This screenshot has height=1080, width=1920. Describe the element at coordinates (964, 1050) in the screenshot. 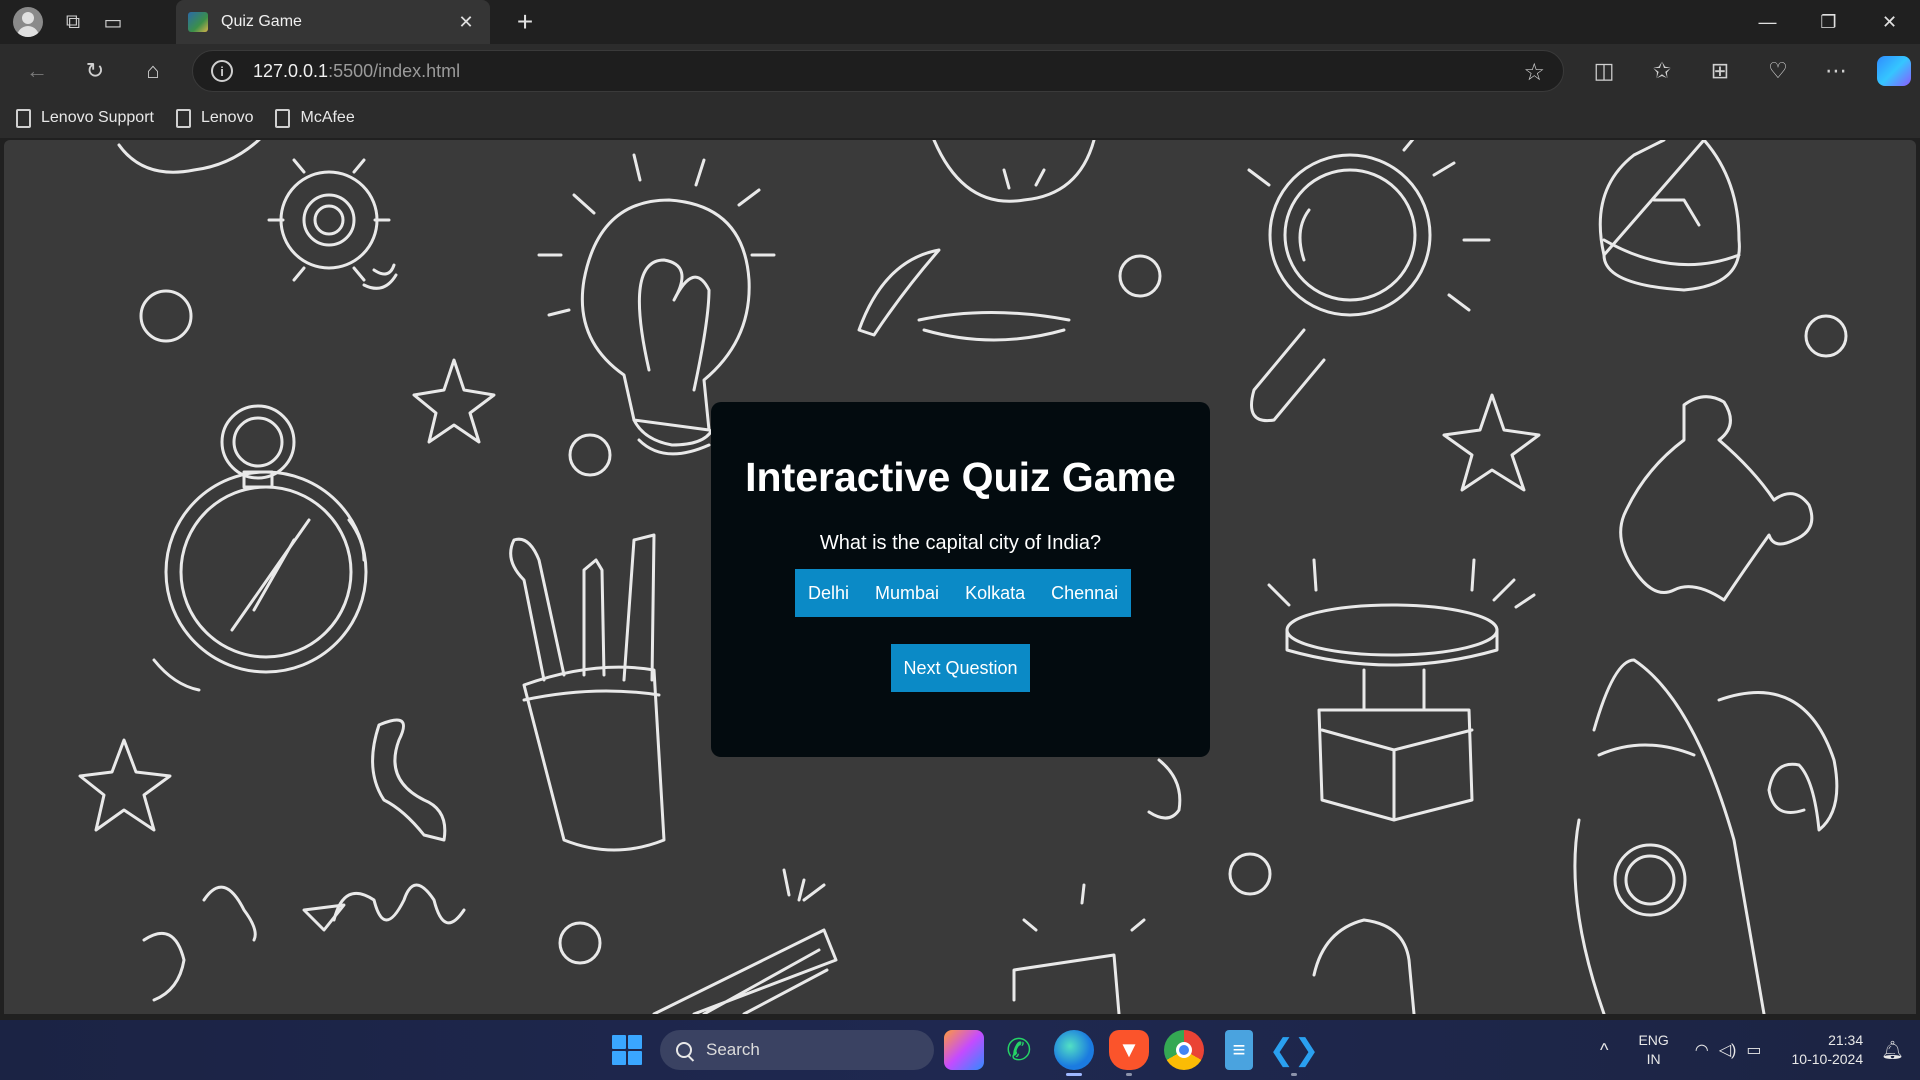

I see `copilot-app-icon` at that location.